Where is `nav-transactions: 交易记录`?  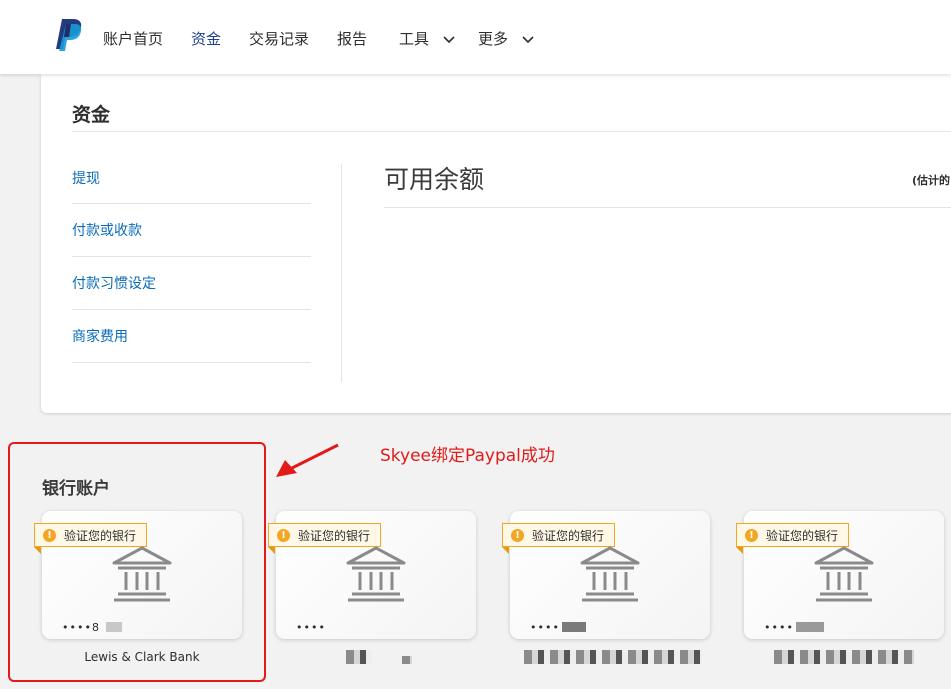
nav-transactions: 交易记录 is located at coordinates (279, 38).